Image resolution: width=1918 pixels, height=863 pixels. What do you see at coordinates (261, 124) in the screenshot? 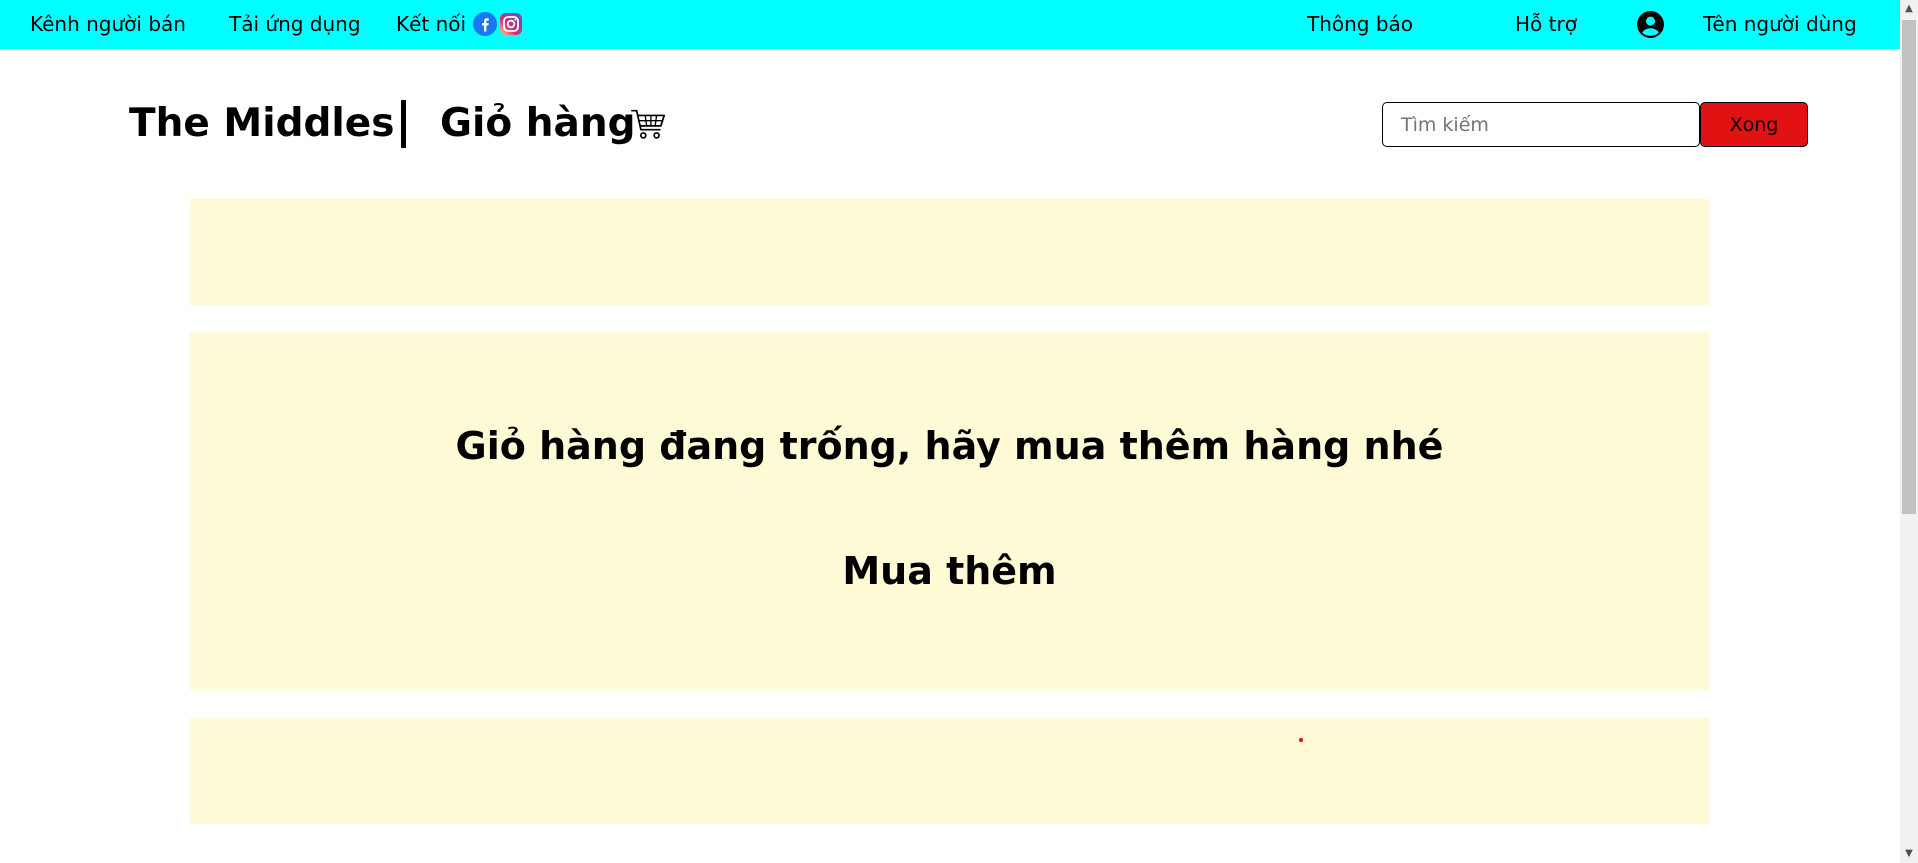
I see `brand-logo-text: The Middles` at bounding box center [261, 124].